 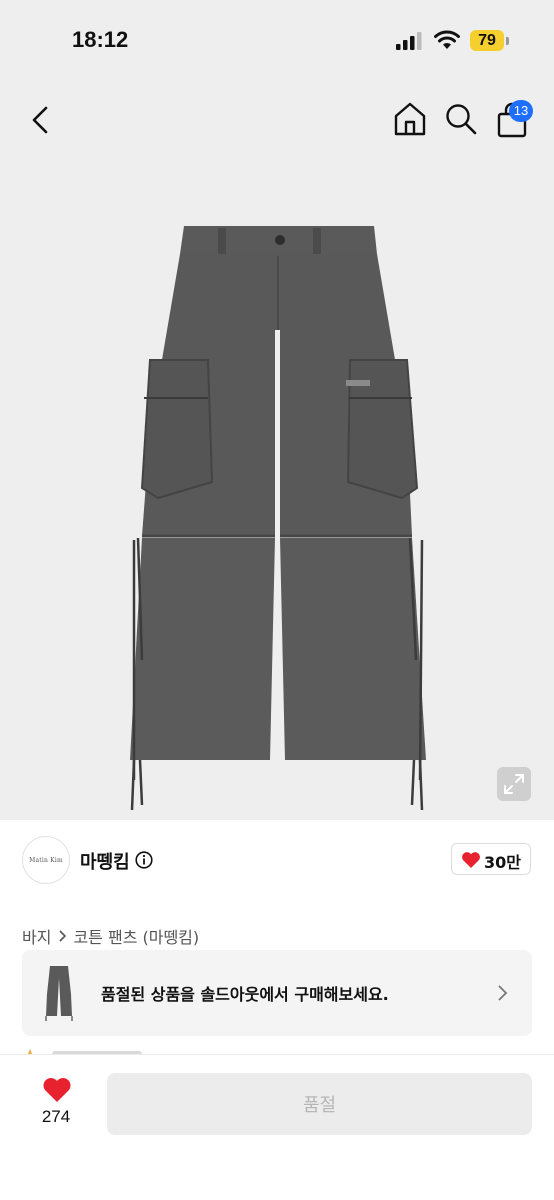 I want to click on breadcrumb-product-name: 코튼 팬츠 (마뗑킴), so click(x=136, y=937).